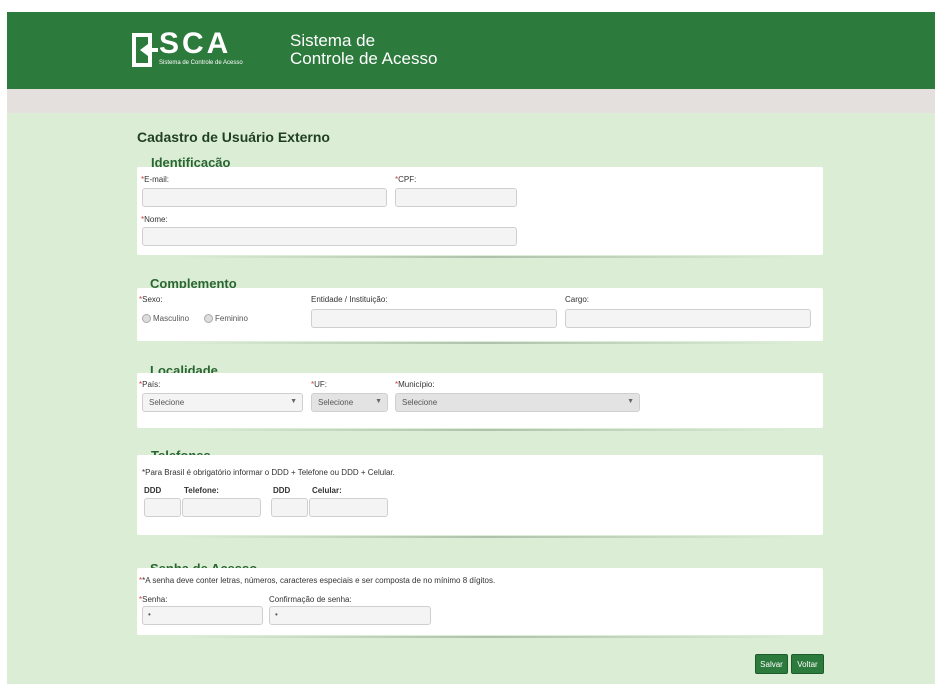 The width and height of the screenshot is (941, 684). Describe the element at coordinates (406, 179) in the screenshot. I see `cpf-label: *CPF:` at that location.